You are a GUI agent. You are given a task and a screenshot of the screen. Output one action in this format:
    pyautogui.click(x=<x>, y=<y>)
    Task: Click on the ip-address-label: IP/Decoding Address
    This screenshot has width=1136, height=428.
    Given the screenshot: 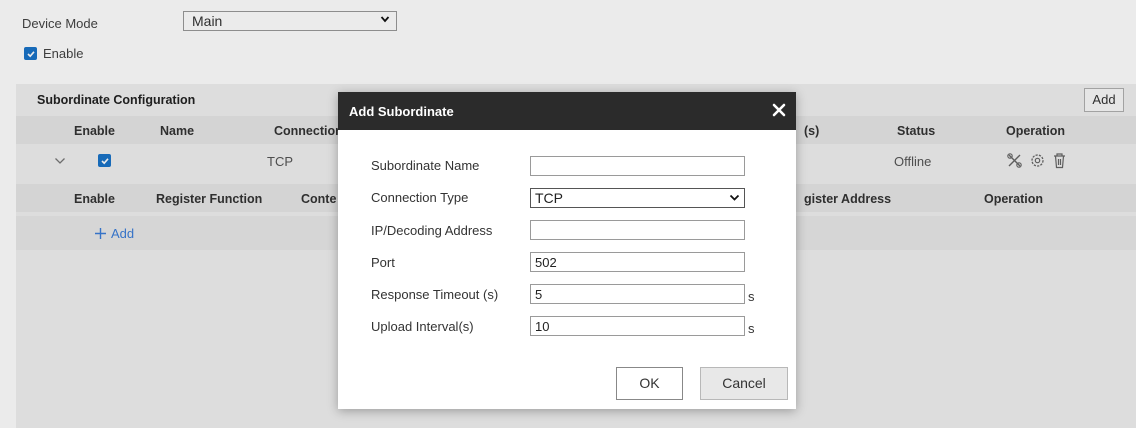 What is the action you would take?
    pyautogui.click(x=432, y=230)
    